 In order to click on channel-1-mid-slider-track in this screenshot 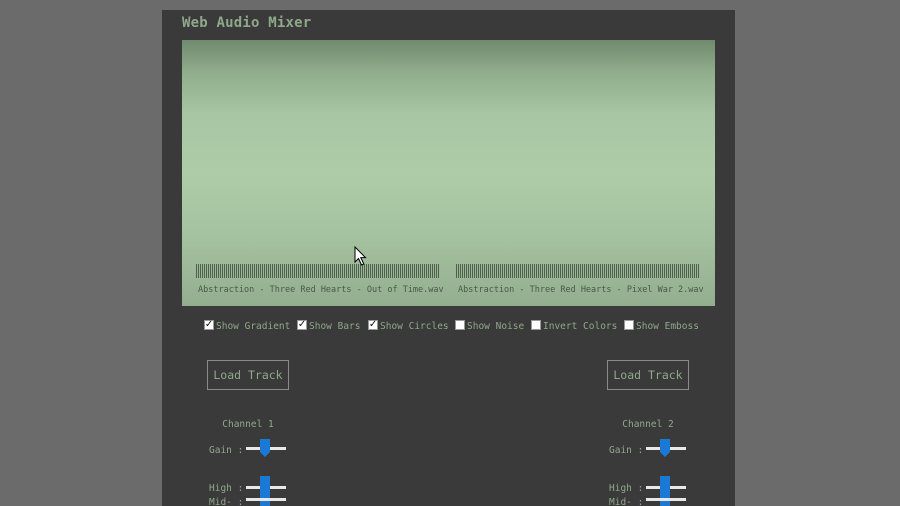, I will do `click(266, 499)`.